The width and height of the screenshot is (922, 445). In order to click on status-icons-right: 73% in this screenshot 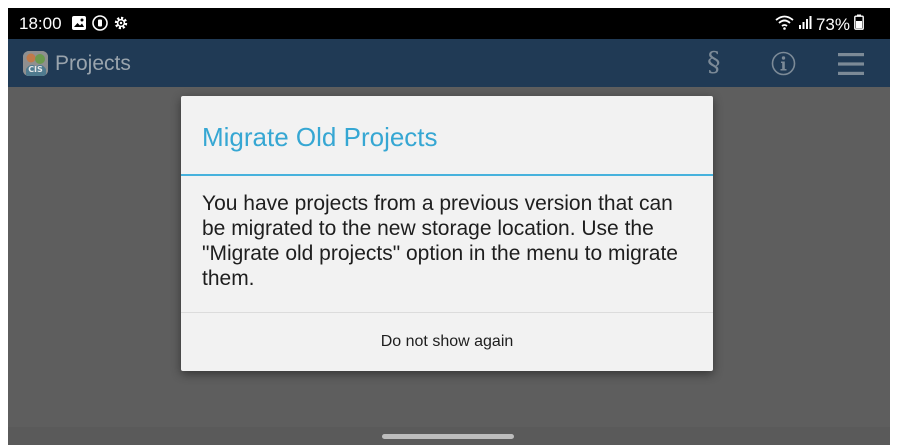, I will do `click(819, 24)`.